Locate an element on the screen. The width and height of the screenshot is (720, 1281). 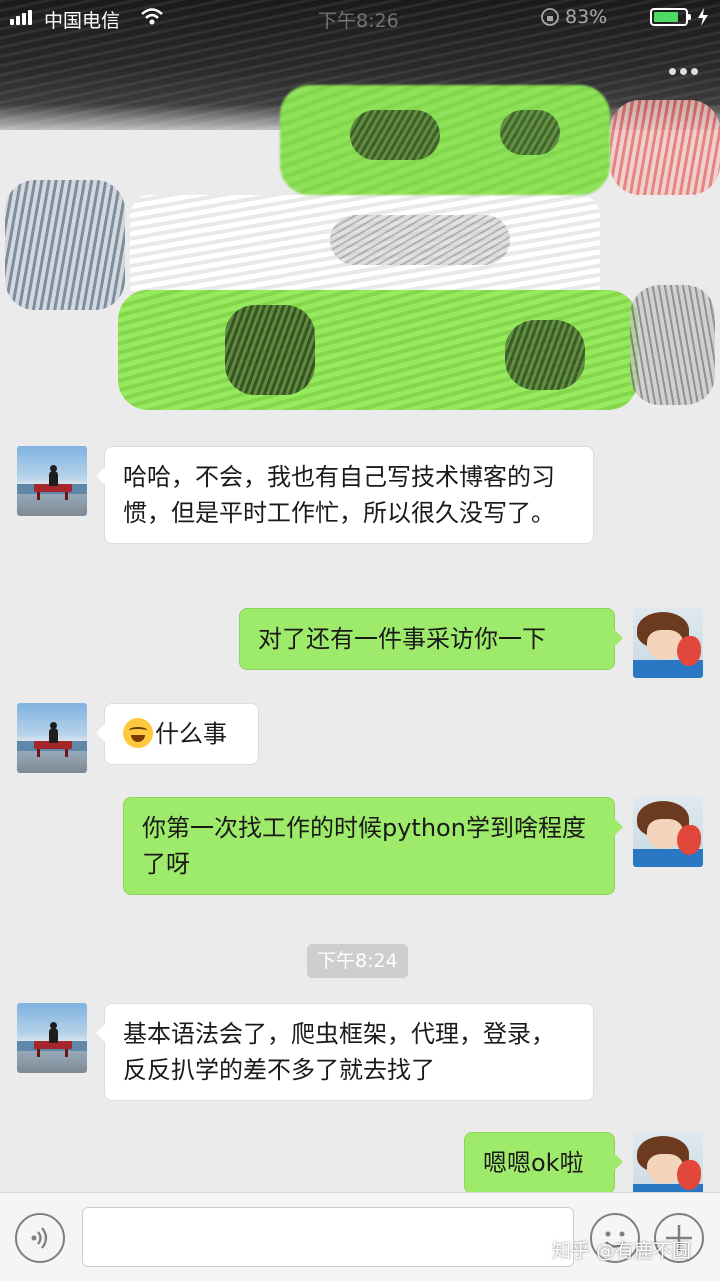
outgoing-message-bubble: 嗯嗯ok啦 is located at coordinates (543, 1162).